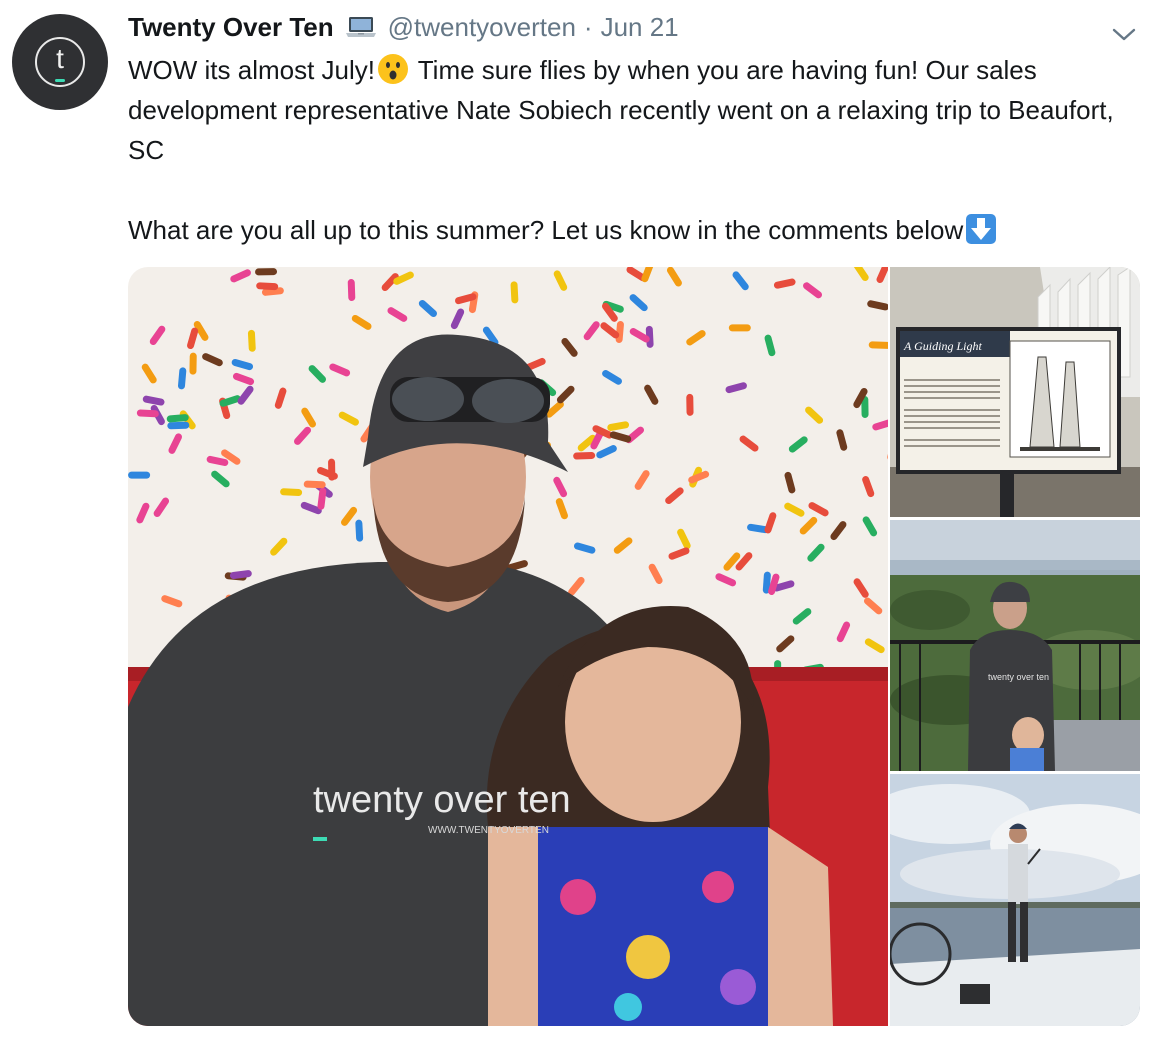 The height and width of the screenshot is (1046, 1162). I want to click on avatar-accent, so click(60, 80).